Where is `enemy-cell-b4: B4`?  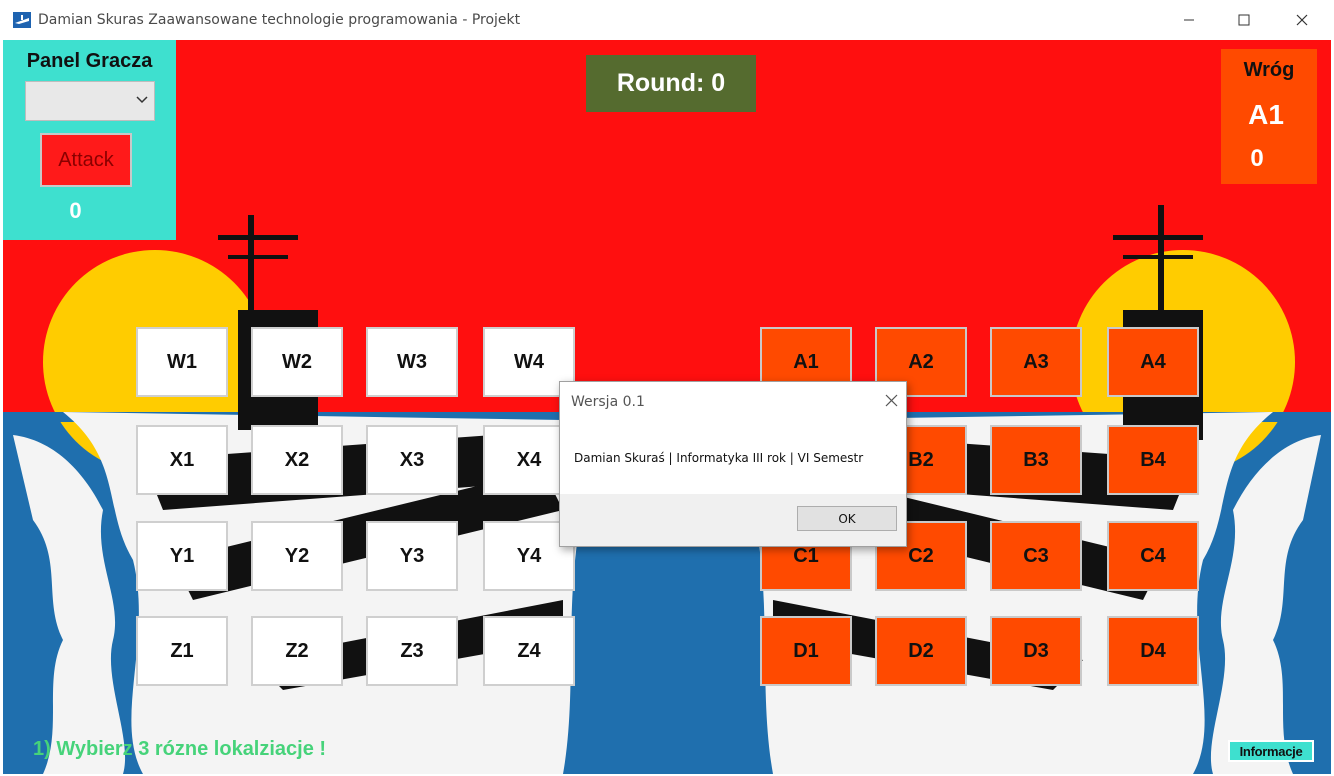
enemy-cell-b4: B4 is located at coordinates (1153, 460).